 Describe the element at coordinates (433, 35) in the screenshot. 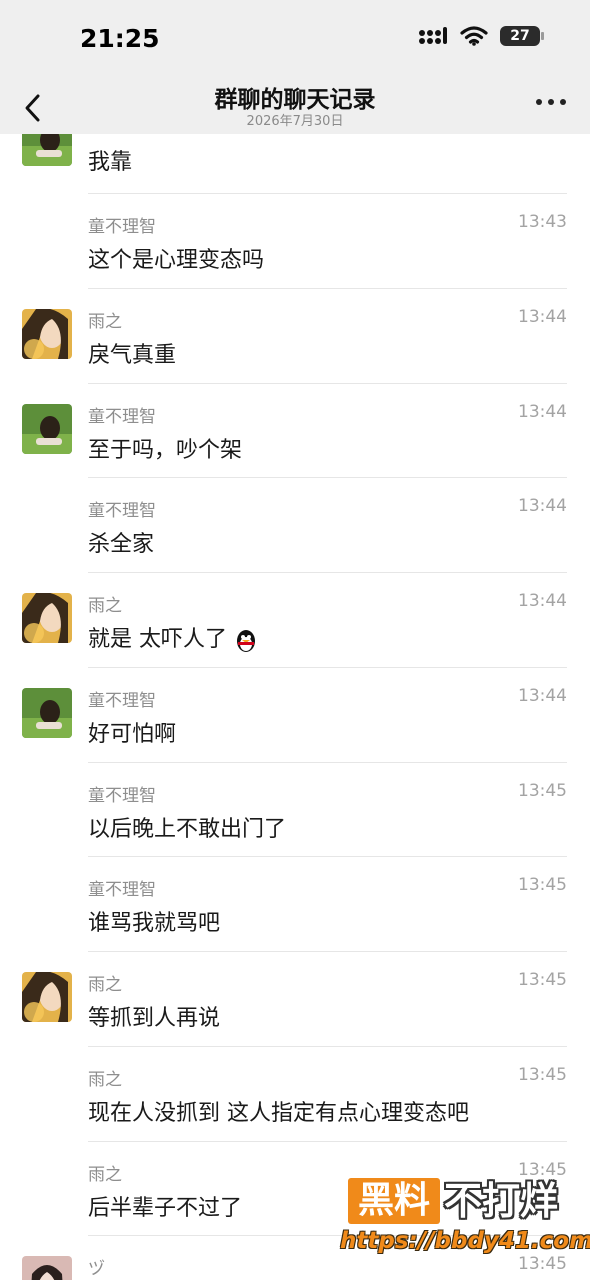

I see `cellular-signal-icon` at that location.